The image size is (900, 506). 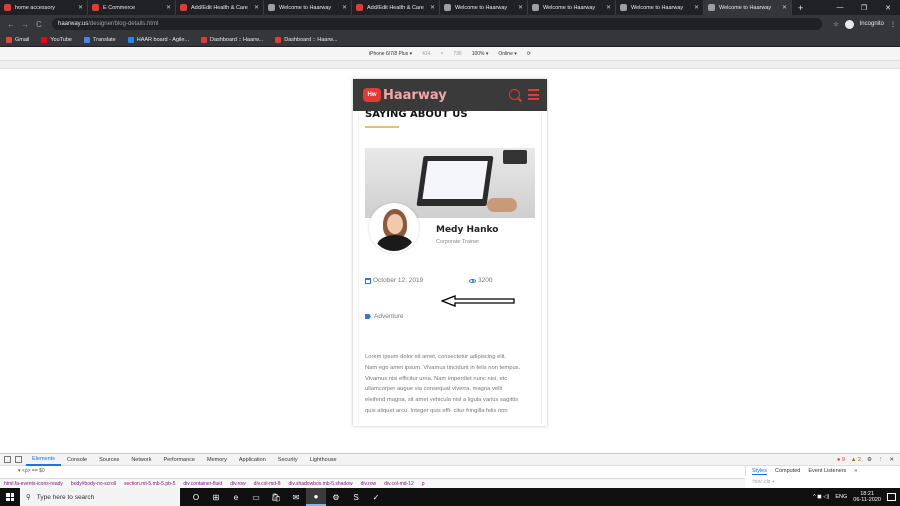 What do you see at coordinates (841, 460) in the screenshot?
I see `error-count: ● 9` at bounding box center [841, 460].